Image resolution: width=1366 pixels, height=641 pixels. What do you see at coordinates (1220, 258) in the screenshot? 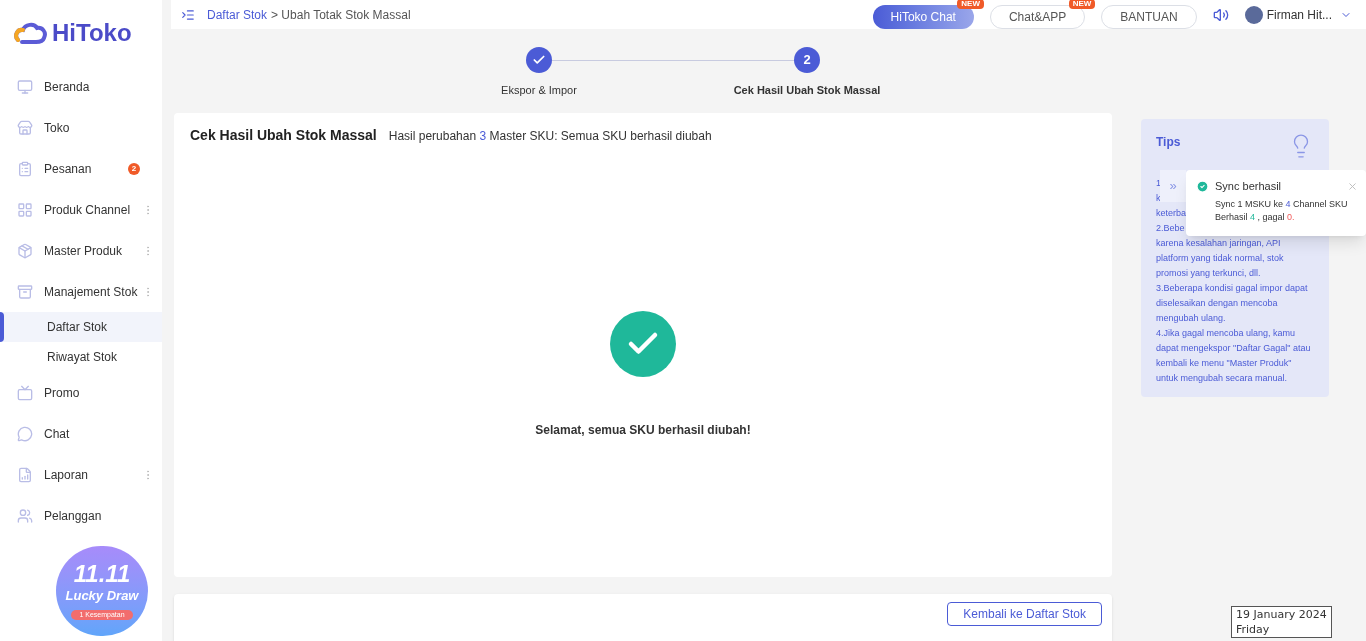
I see `tips-text: platform yang tidak normal, stok` at bounding box center [1220, 258].